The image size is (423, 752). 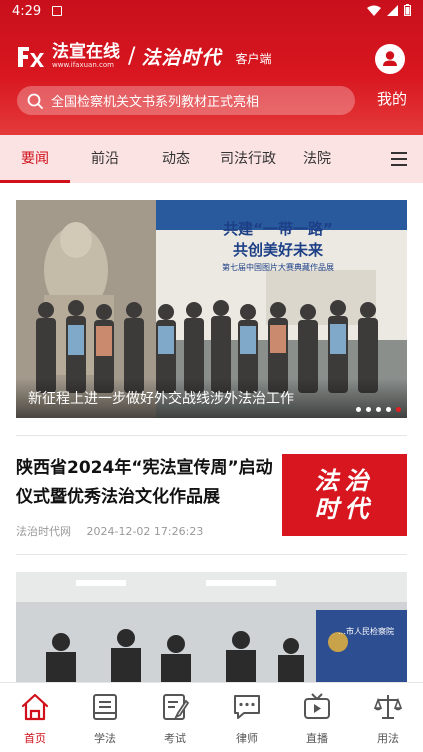 What do you see at coordinates (31, 56) in the screenshot?
I see `fx-logo-icon` at bounding box center [31, 56].